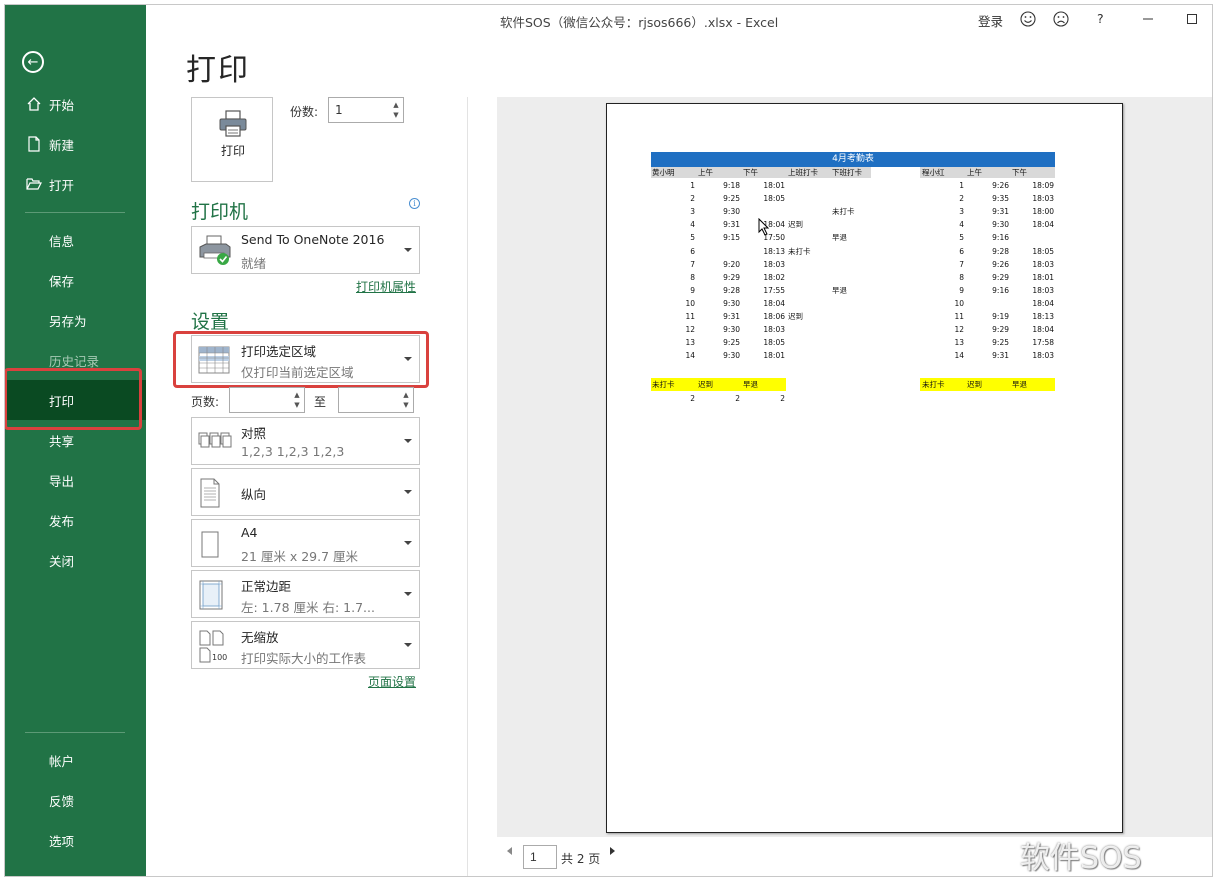 The height and width of the screenshot is (881, 1217). What do you see at coordinates (75, 480) in the screenshot?
I see `sidebar-item-export: 导出` at bounding box center [75, 480].